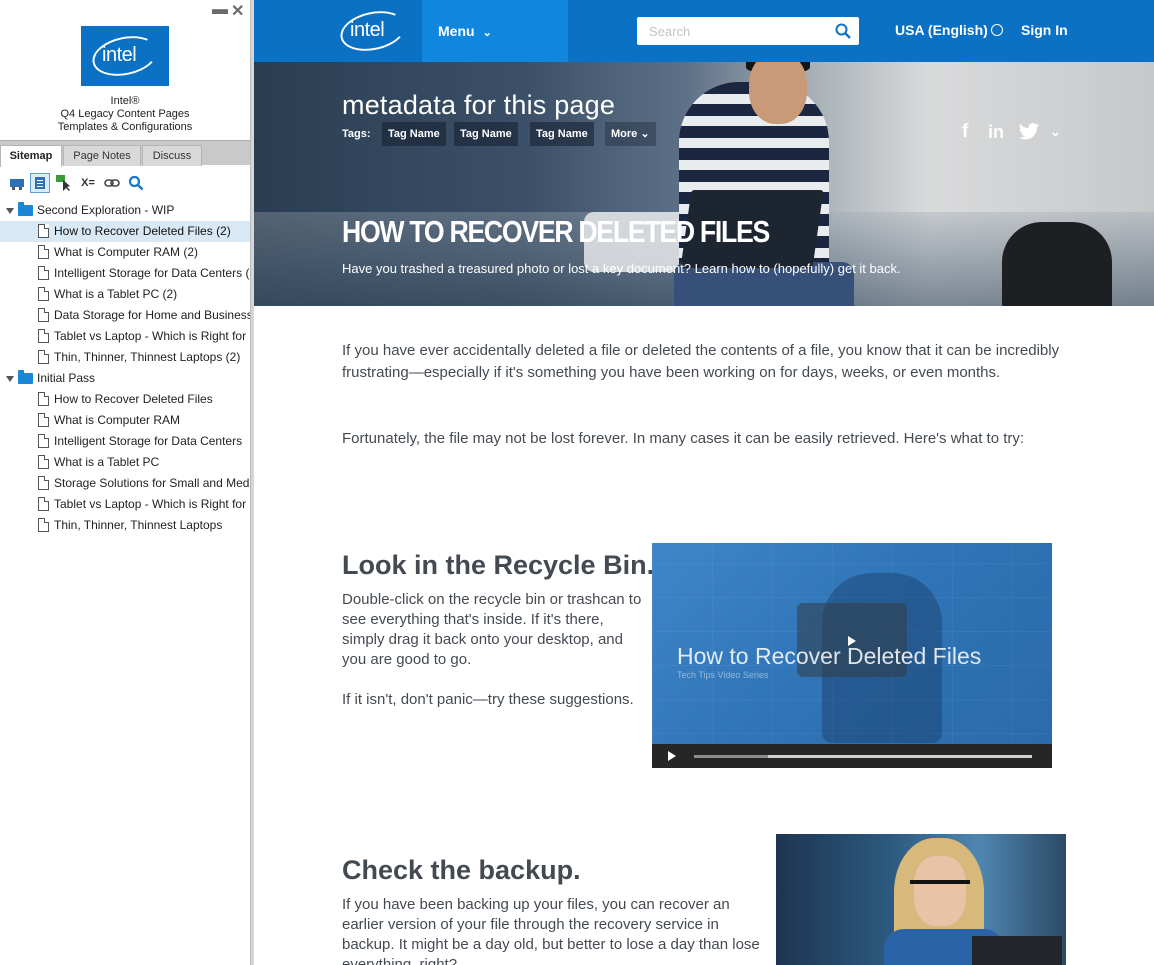 The image size is (1154, 965). What do you see at coordinates (731, 756) in the screenshot?
I see `video-buffer-bar` at bounding box center [731, 756].